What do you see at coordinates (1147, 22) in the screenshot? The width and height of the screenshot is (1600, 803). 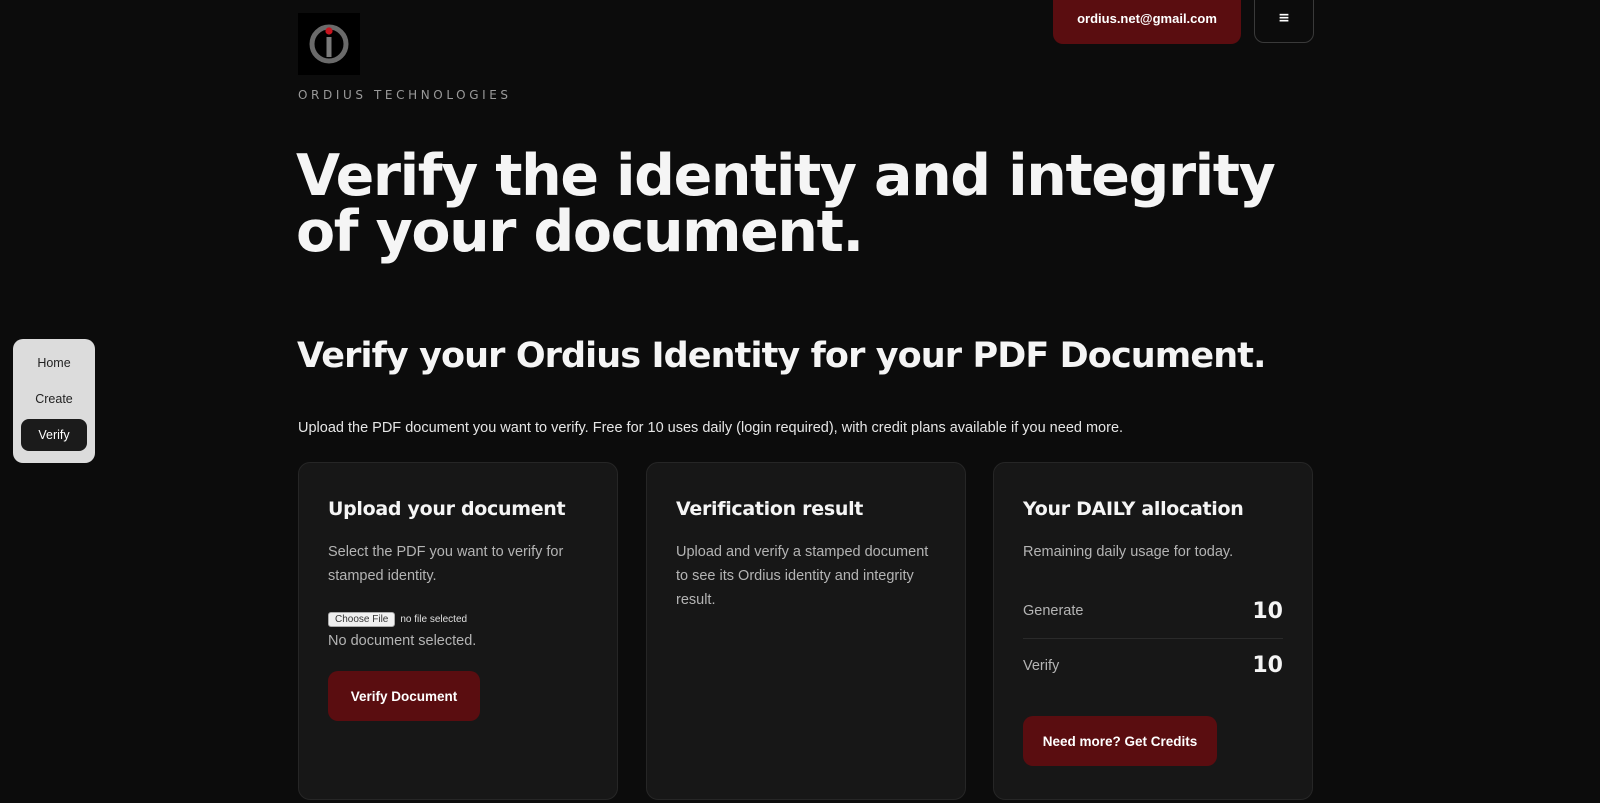 I see `account-email-button: ordius.net@gmail.com` at bounding box center [1147, 22].